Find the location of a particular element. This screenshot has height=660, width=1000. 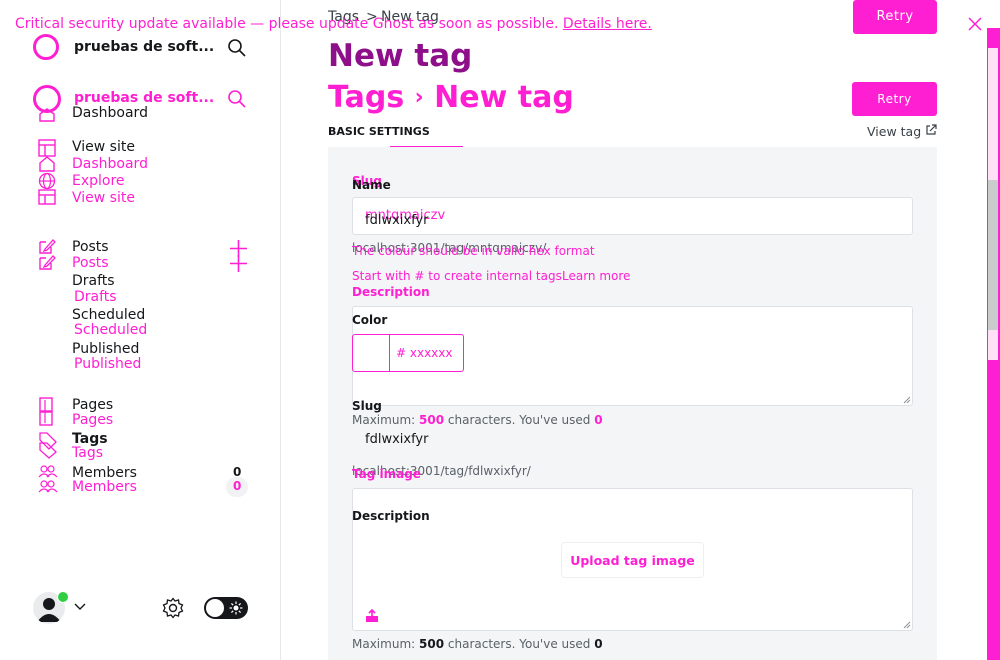

retry-button: Retry is located at coordinates (895, 17).